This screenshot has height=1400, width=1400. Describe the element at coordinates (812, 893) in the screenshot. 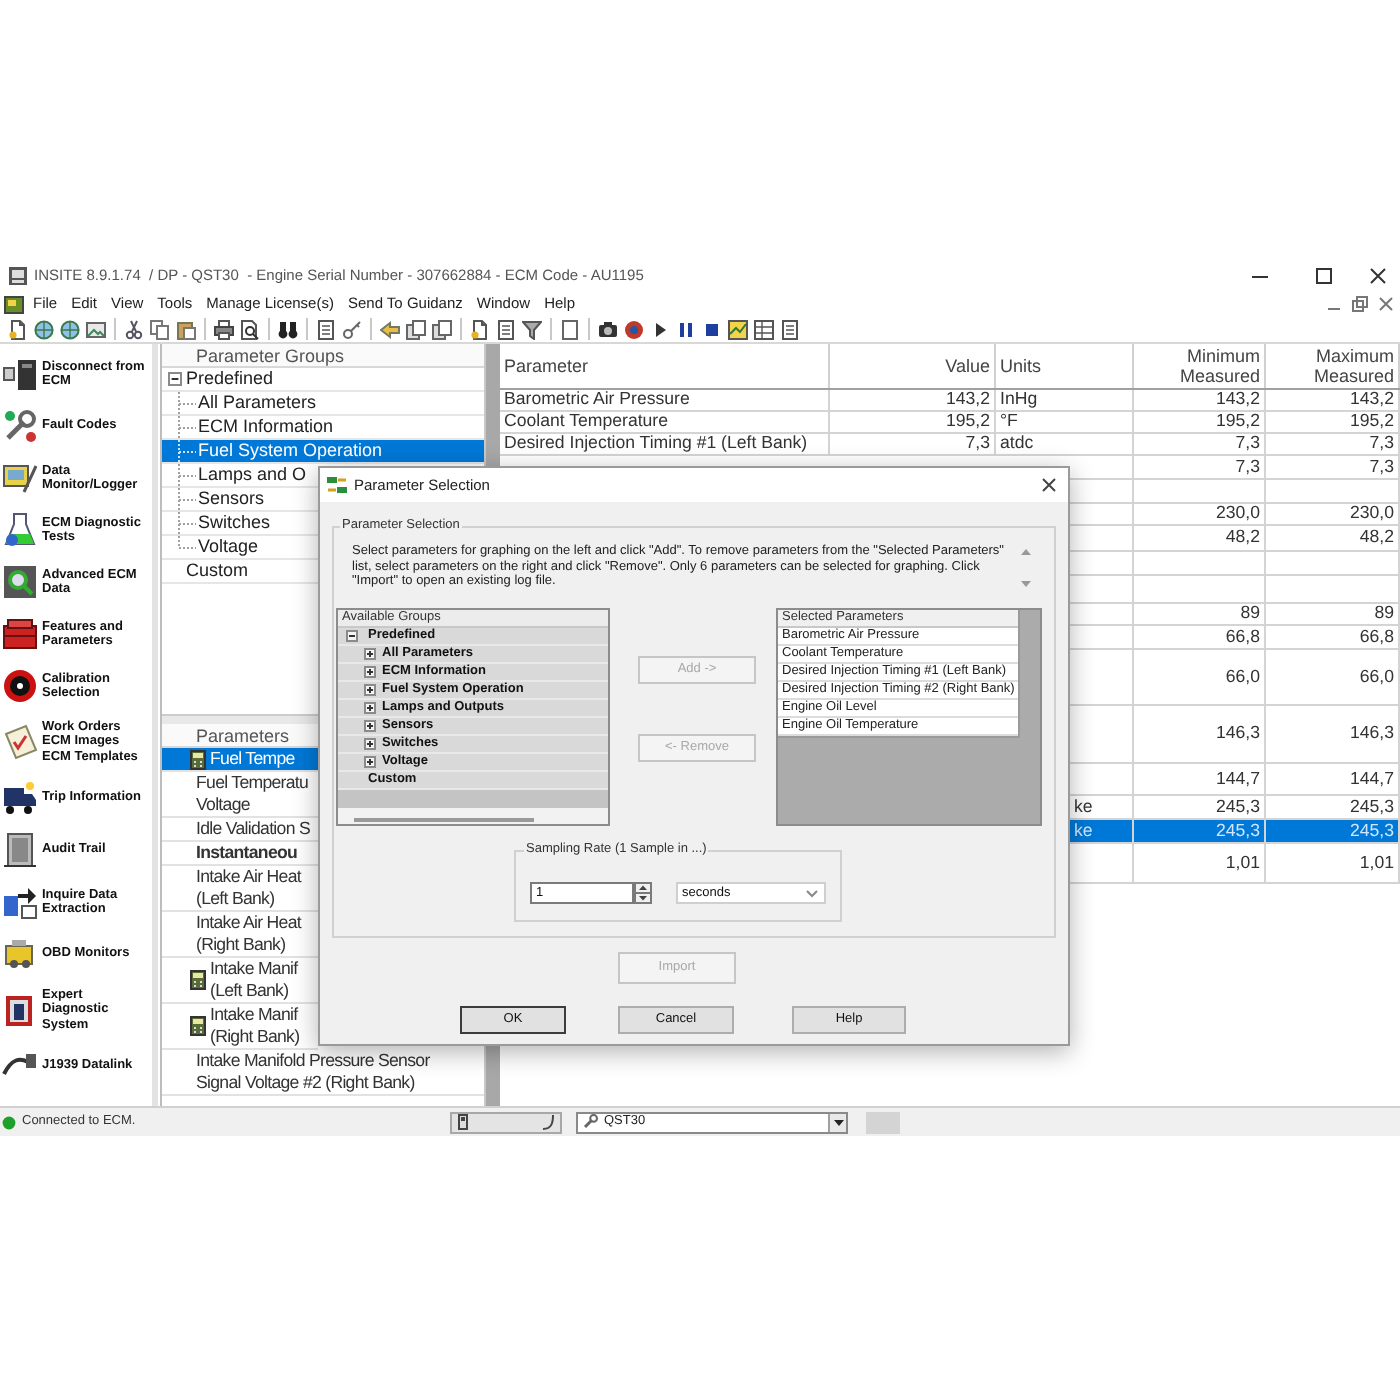

I see `chevron-down-icon` at that location.